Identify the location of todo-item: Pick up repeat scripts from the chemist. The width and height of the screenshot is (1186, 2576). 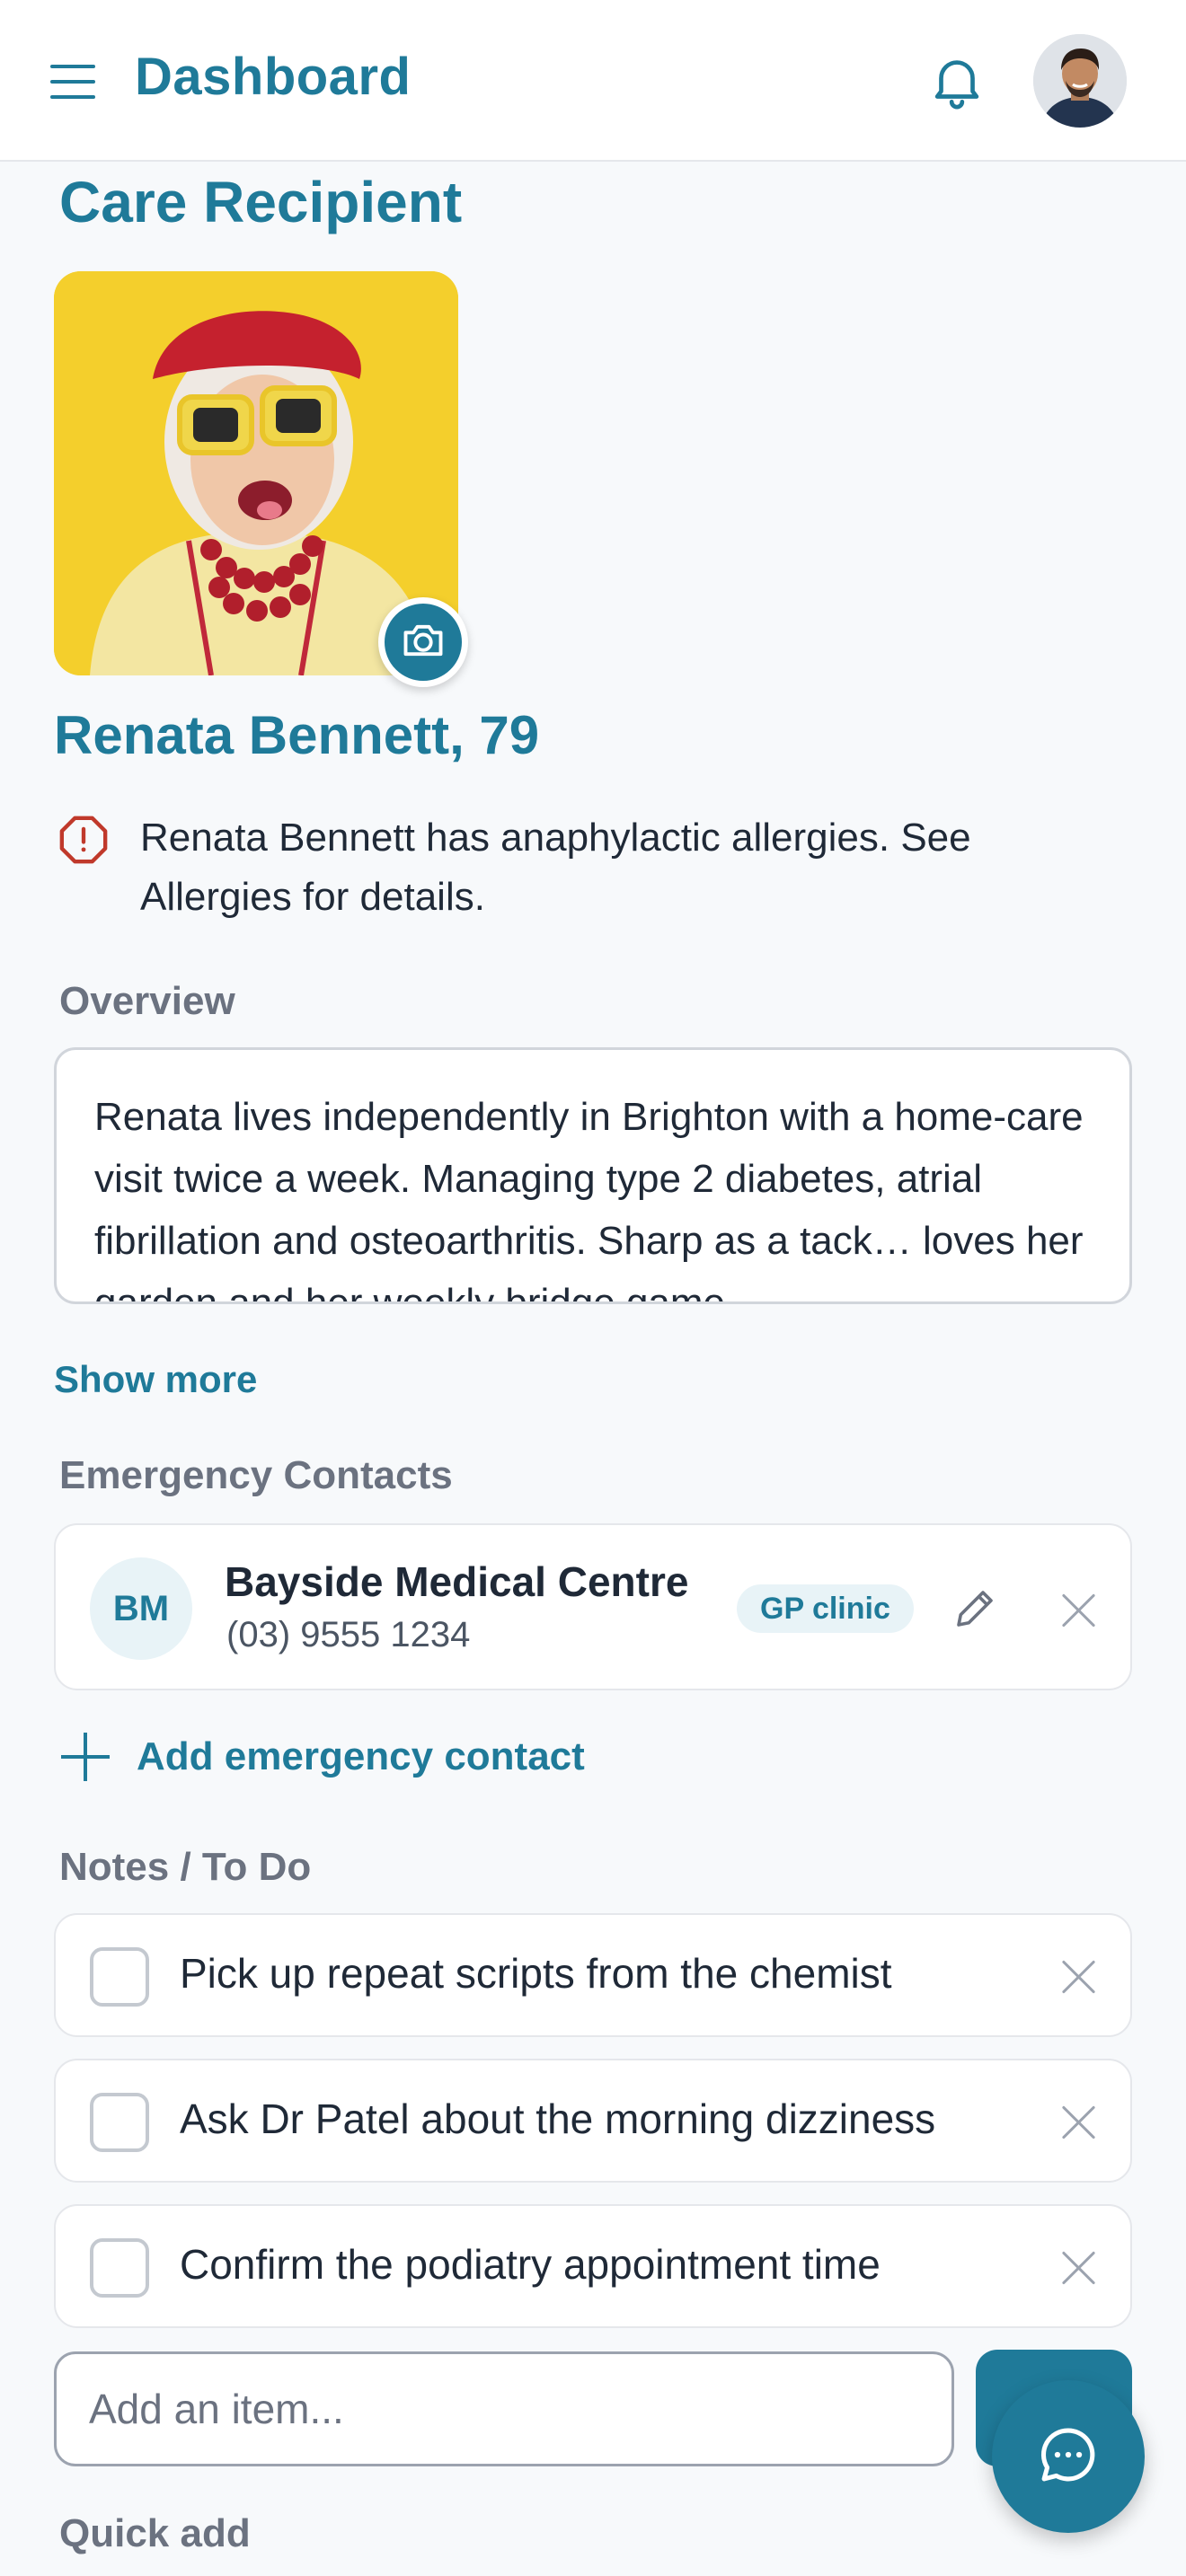
(593, 1975).